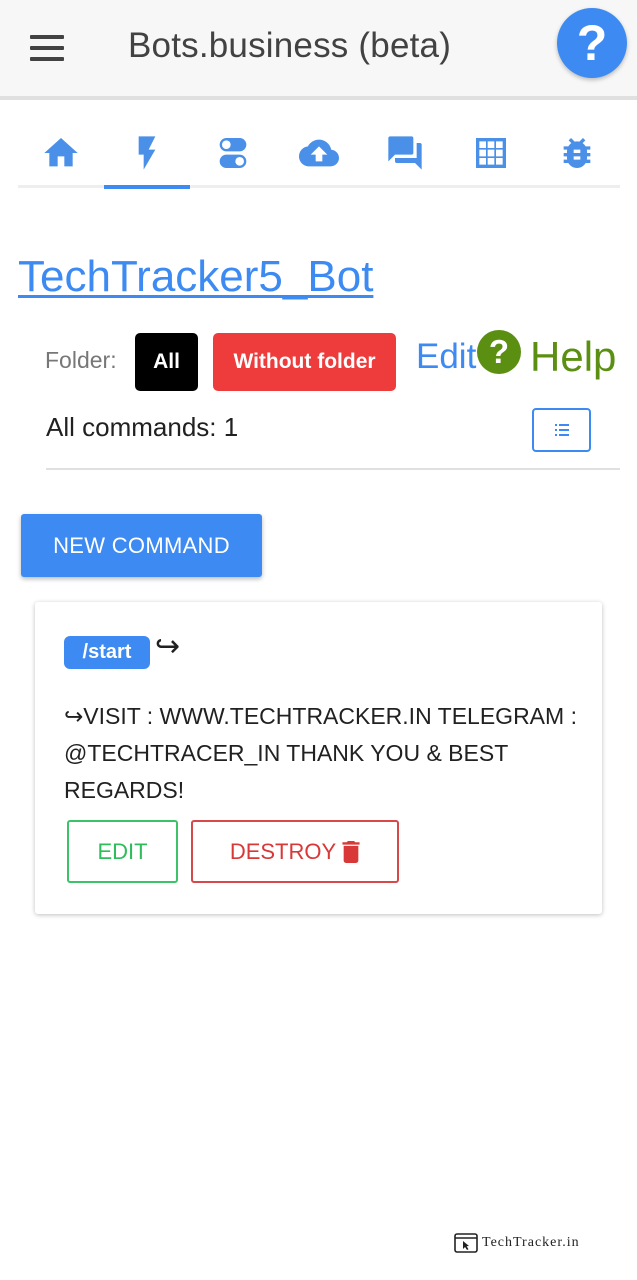  I want to click on chat-icon, so click(405, 153).